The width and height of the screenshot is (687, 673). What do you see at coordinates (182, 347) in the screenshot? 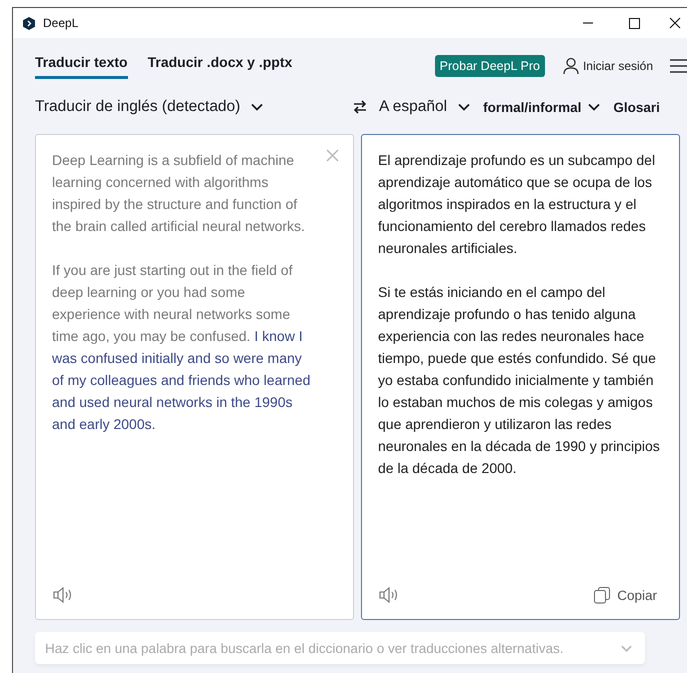
I see `paragraph: If you are just starting out in the field of deep learning or you had some experience with neural networks some time ago, you may be confused. I know I was confused initially and so were many of my colleagues and friends who learned and used neural networks in the 1990s and early 2000s.` at bounding box center [182, 347].